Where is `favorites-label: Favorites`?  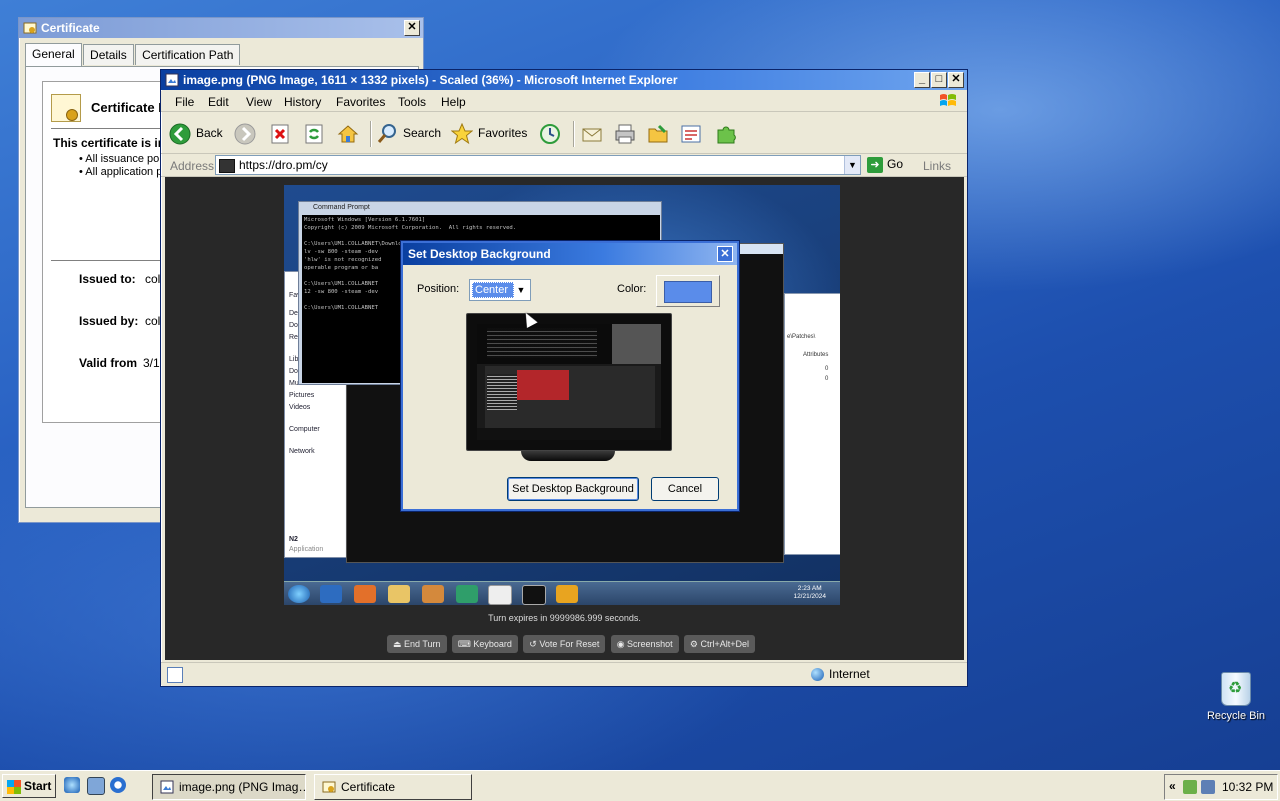 favorites-label: Favorites is located at coordinates (503, 133).